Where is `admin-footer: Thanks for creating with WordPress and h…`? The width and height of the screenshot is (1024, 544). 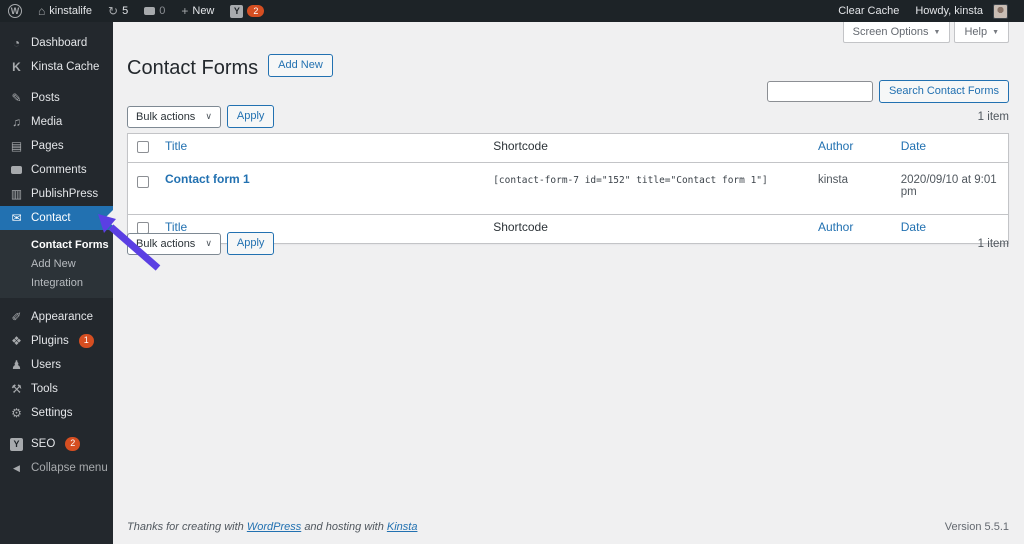
admin-footer: Thanks for creating with WordPress and h… is located at coordinates (568, 527).